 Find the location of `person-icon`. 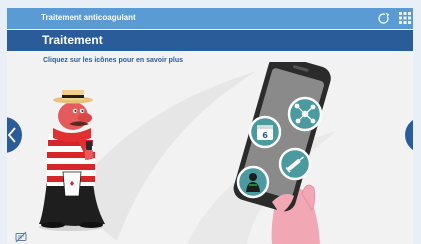

person-icon is located at coordinates (253, 182).